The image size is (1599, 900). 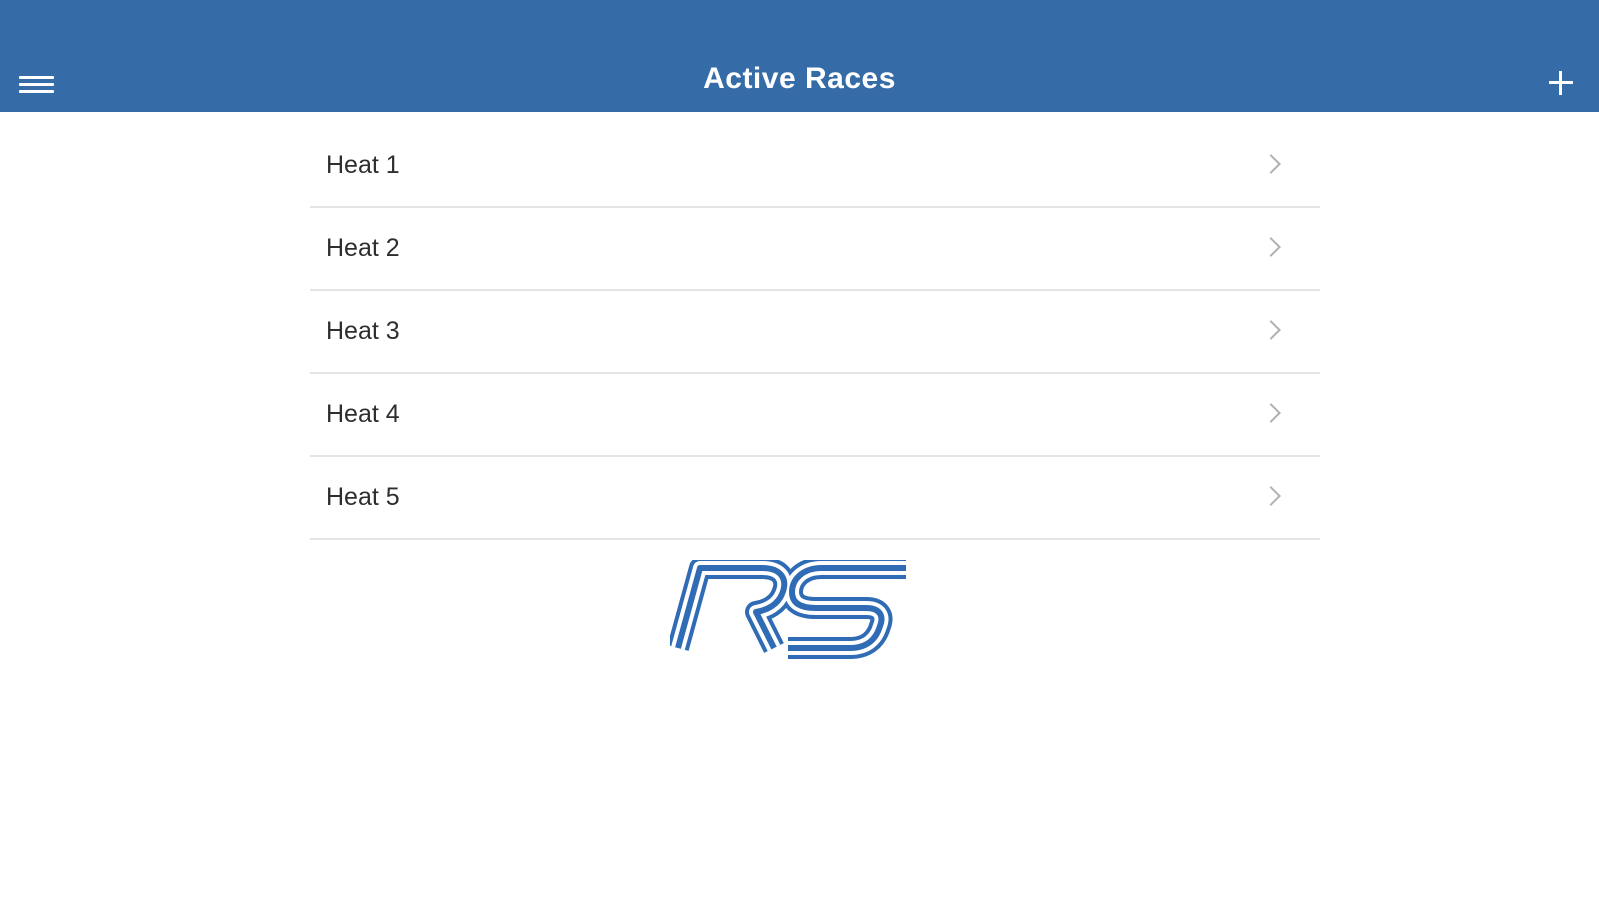 I want to click on race-item-heat-2: Heat 2, so click(x=815, y=249).